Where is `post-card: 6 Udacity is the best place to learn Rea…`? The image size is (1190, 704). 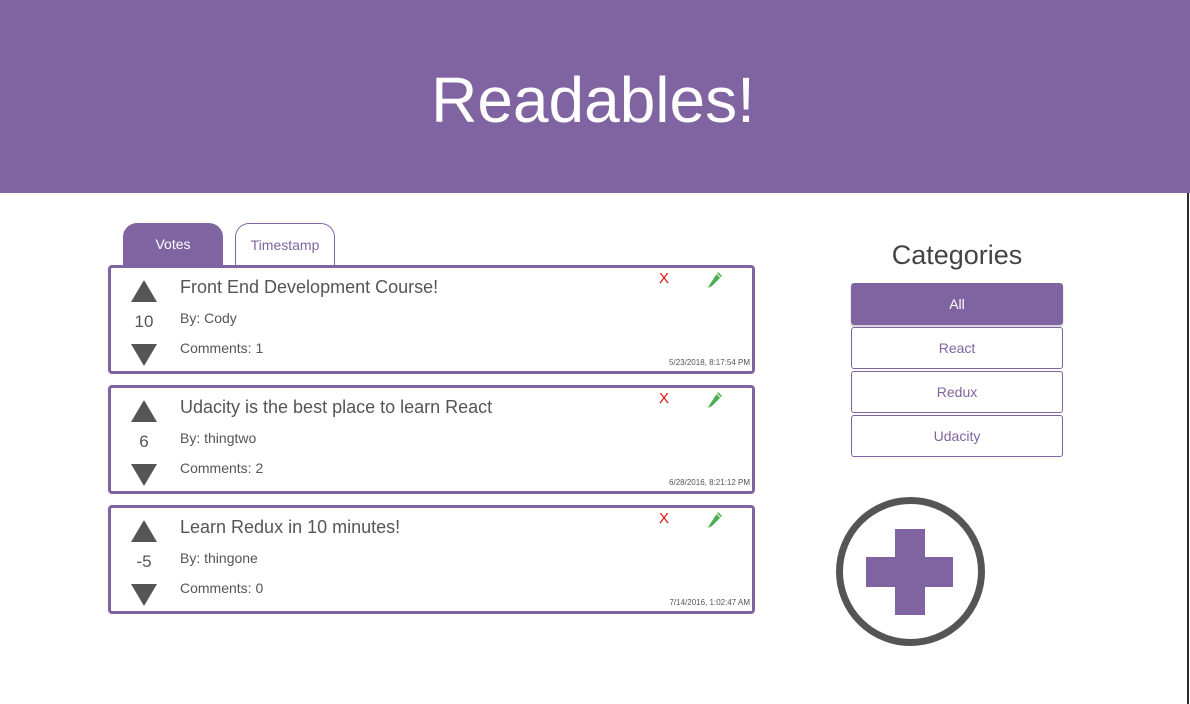 post-card: 6 Udacity is the best place to learn Rea… is located at coordinates (431, 439).